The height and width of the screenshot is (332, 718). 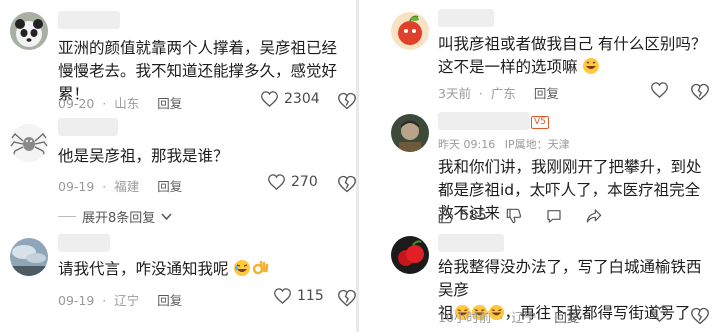 What do you see at coordinates (143, 156) in the screenshot?
I see `comment-text: 他是吴彦祖，那我是谁？` at bounding box center [143, 156].